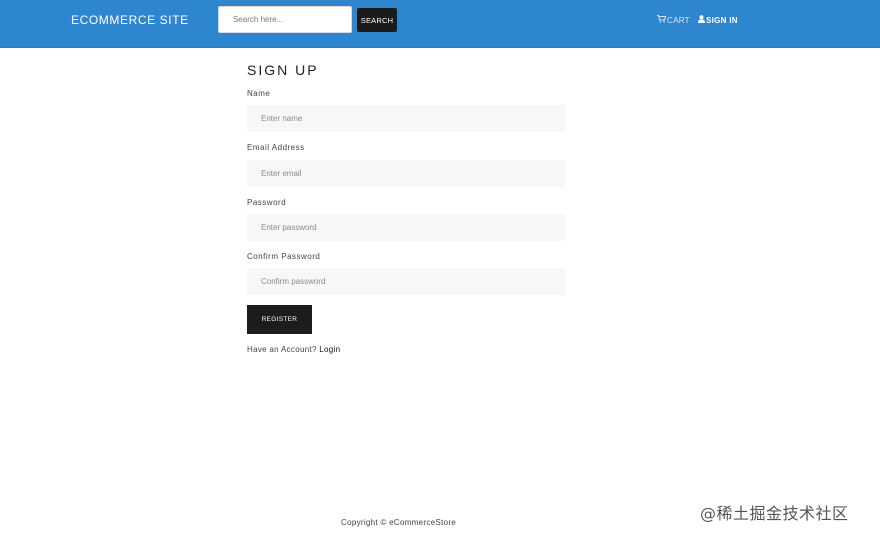 This screenshot has width=880, height=538. What do you see at coordinates (283, 70) in the screenshot?
I see `page-title: SIGN UP` at bounding box center [283, 70].